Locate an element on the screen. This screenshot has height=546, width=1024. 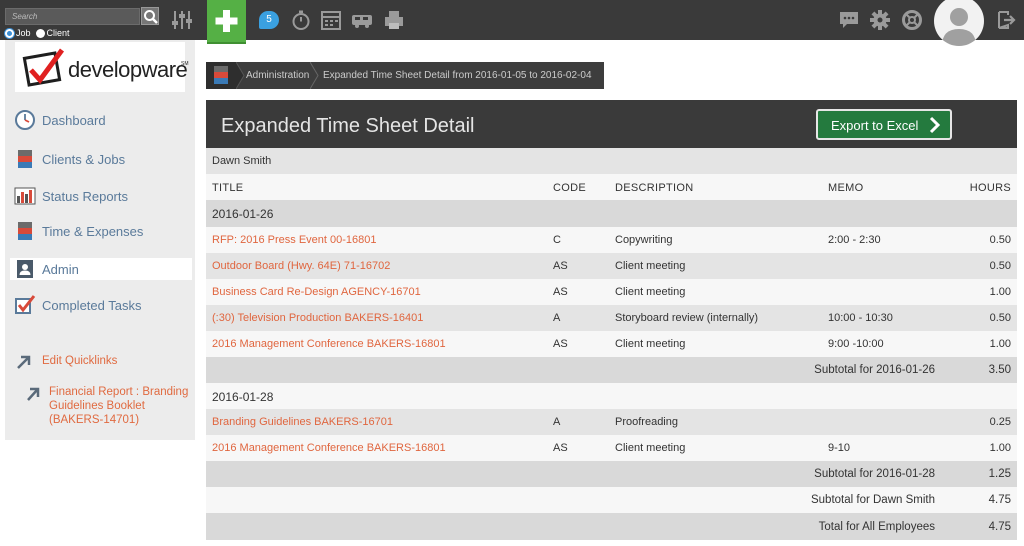
sidebar-item-completed-tasks: Completed Tasks is located at coordinates (101, 305).